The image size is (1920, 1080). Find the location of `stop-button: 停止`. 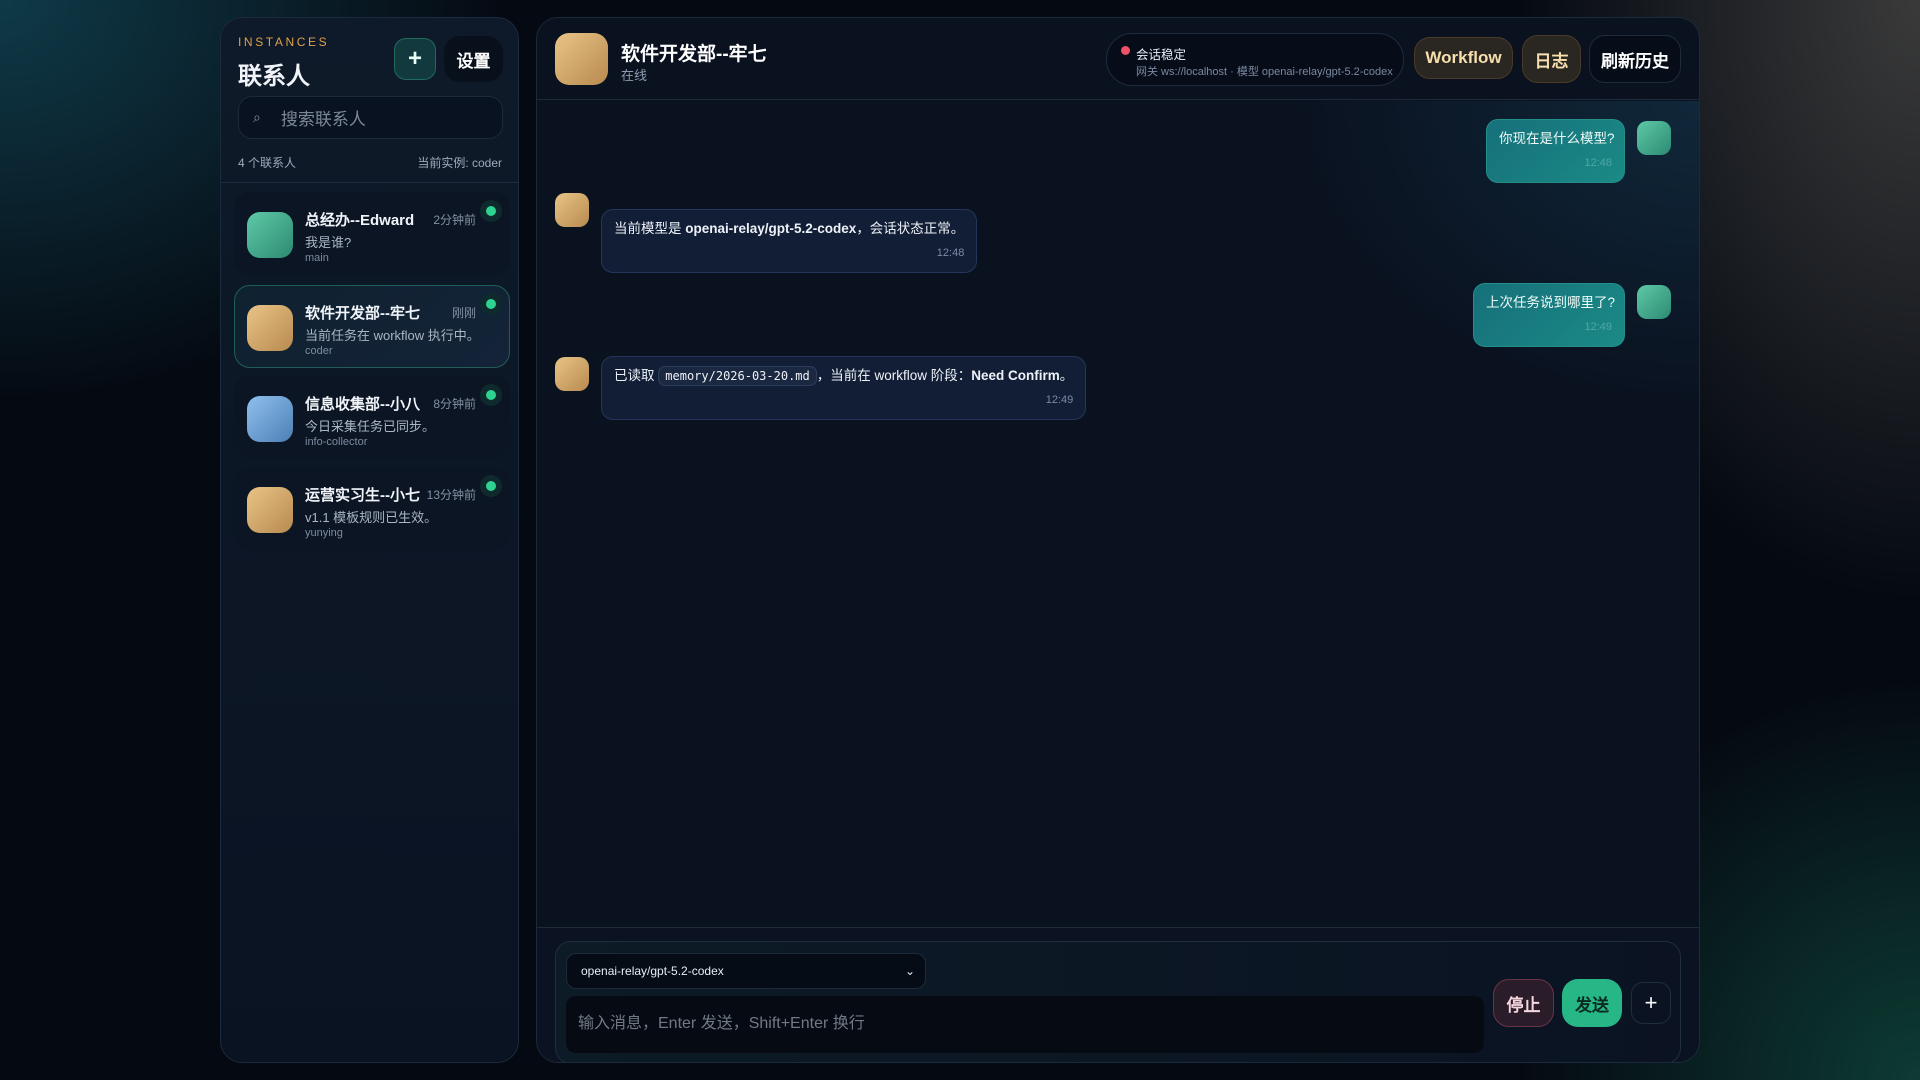

stop-button: 停止 is located at coordinates (1523, 1003).